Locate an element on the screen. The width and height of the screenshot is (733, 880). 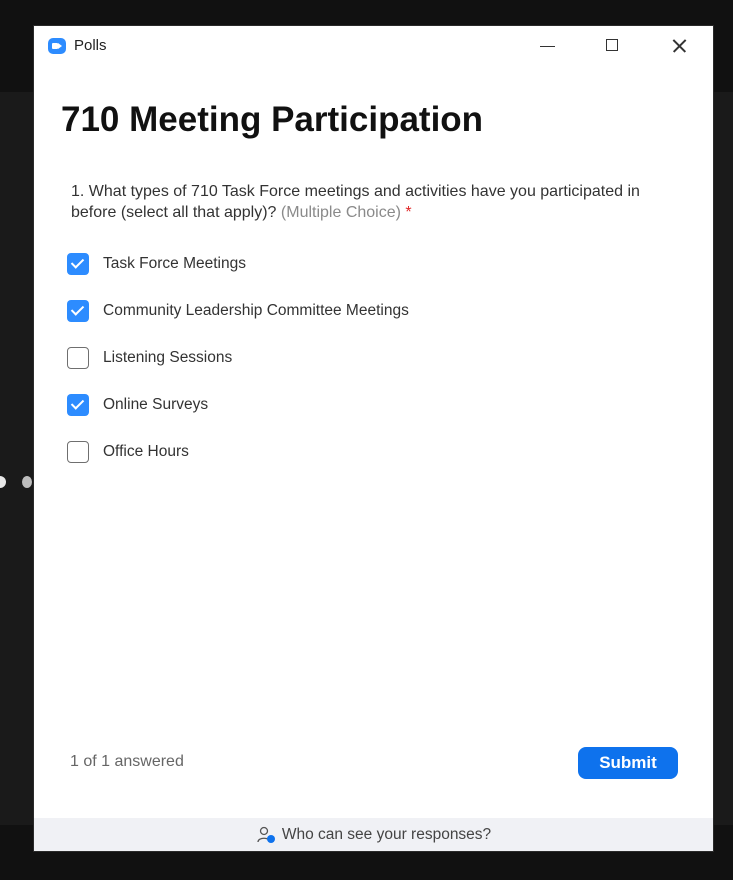
footer-bar: Who can see your responses? is located at coordinates (373, 834).